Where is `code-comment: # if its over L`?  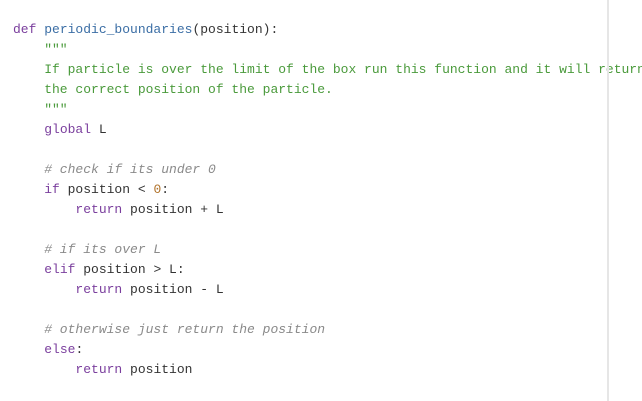
code-comment: # if its over L is located at coordinates (87, 249).